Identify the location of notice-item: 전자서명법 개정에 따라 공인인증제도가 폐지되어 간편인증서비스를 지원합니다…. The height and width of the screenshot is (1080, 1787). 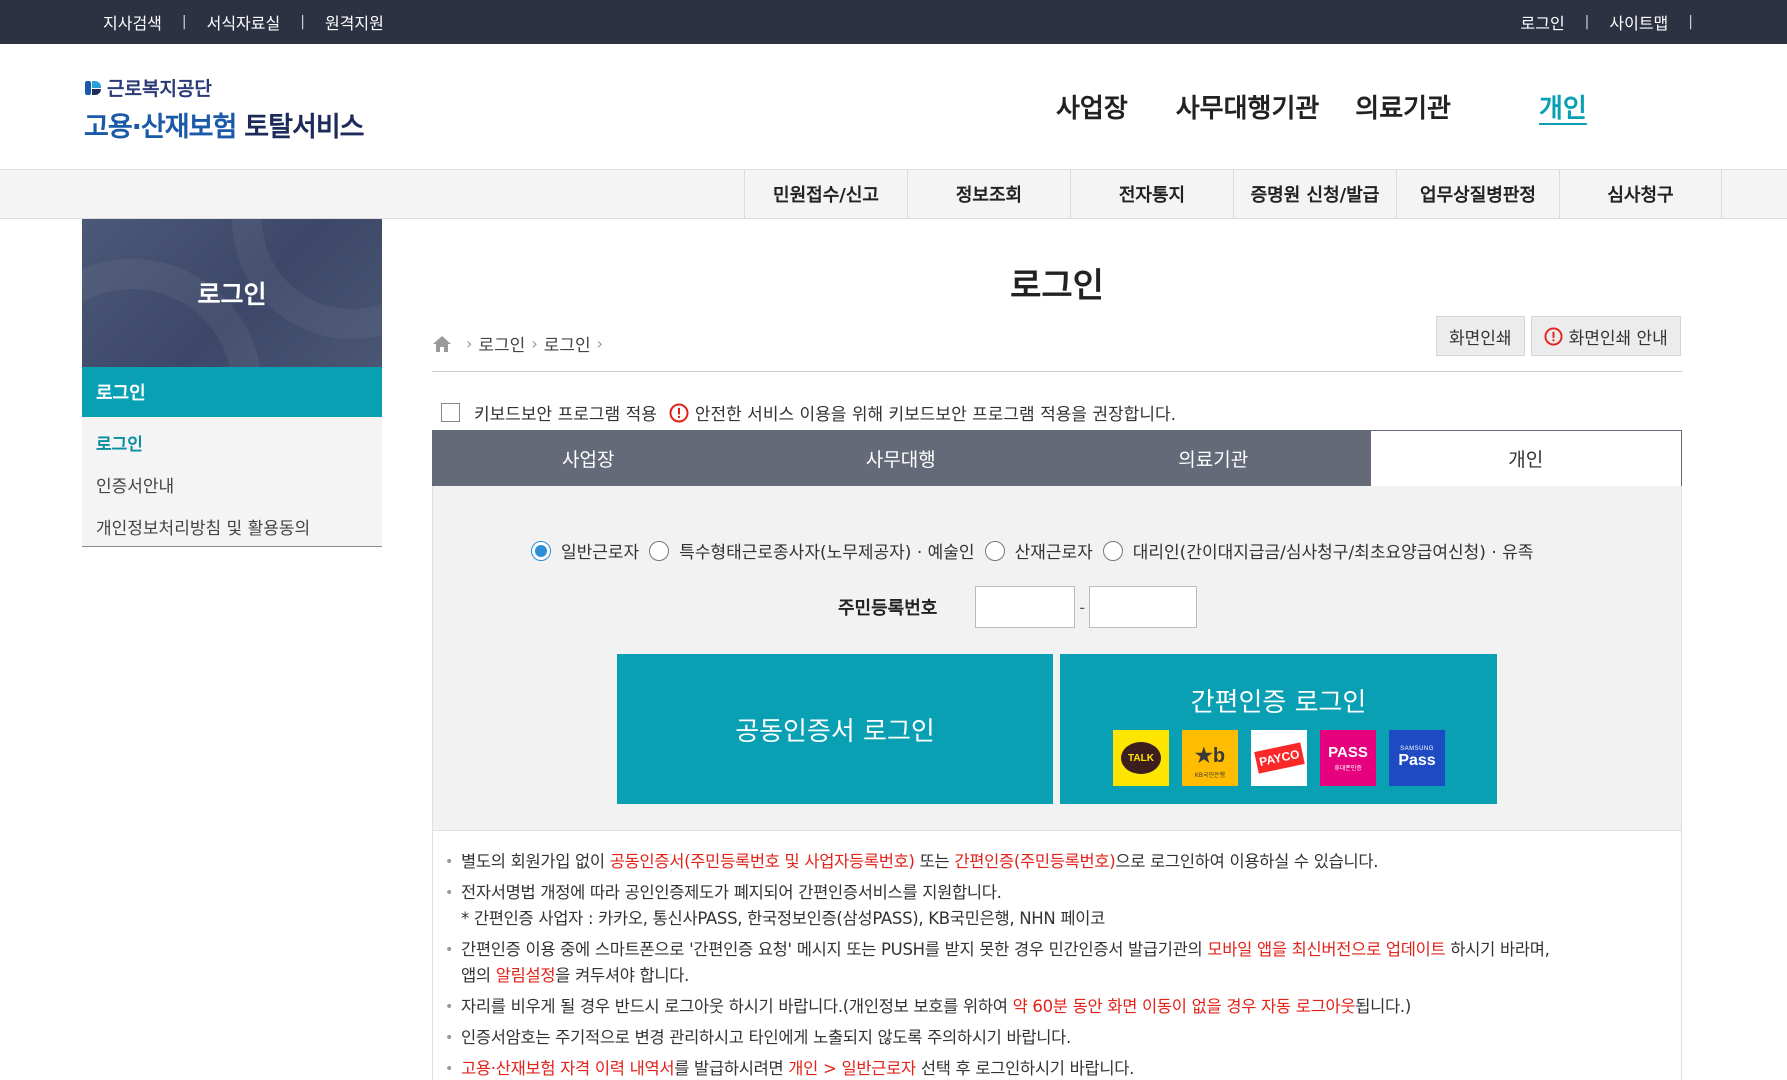
(1060, 906).